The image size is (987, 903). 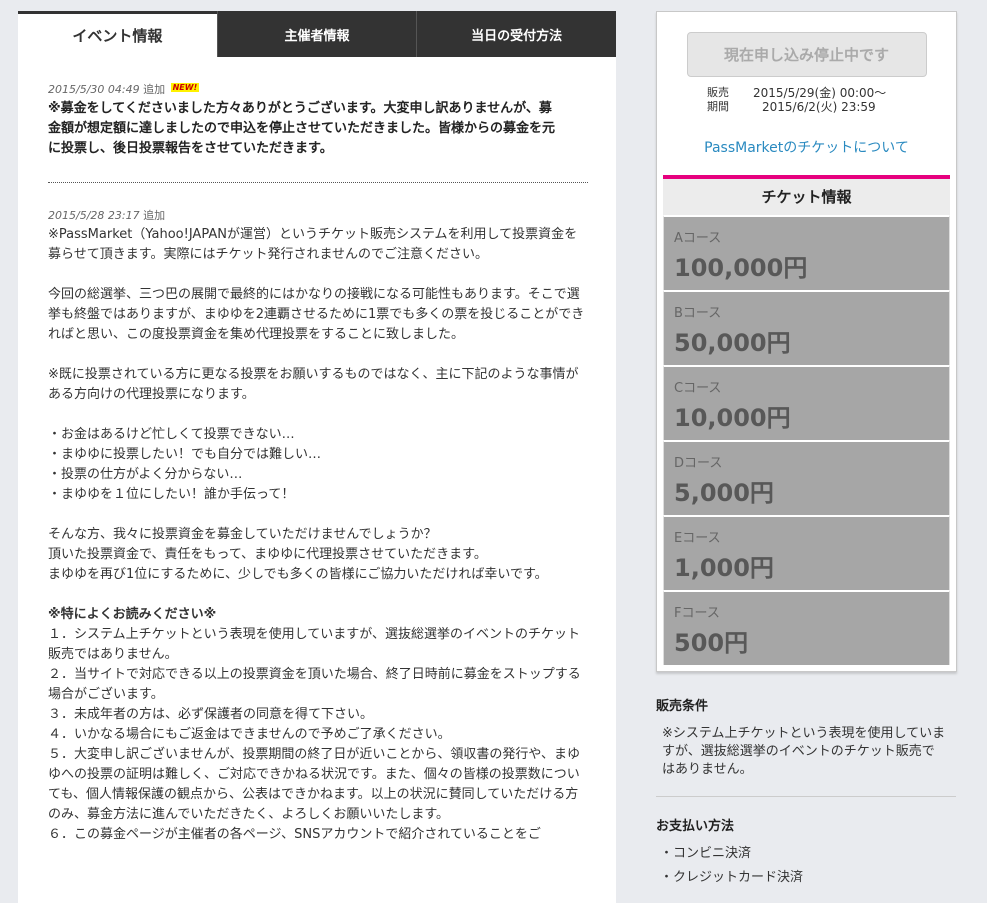 What do you see at coordinates (697, 613) in the screenshot?
I see `course-name: Fコース` at bounding box center [697, 613].